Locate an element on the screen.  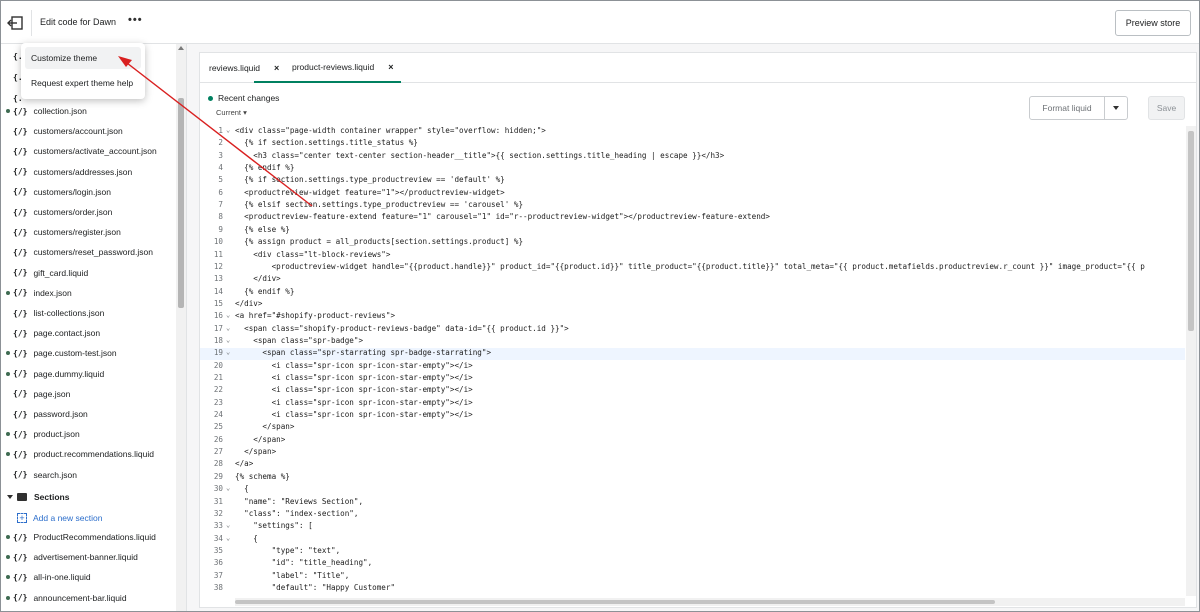
file-item: {/} gift_card.liquid is located at coordinates (87, 273).